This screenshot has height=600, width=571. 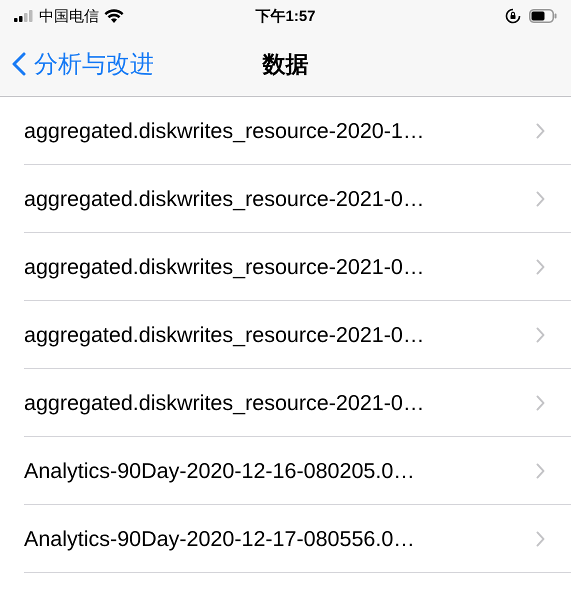 What do you see at coordinates (77, 64) in the screenshot?
I see `back-button: 分析与改进` at bounding box center [77, 64].